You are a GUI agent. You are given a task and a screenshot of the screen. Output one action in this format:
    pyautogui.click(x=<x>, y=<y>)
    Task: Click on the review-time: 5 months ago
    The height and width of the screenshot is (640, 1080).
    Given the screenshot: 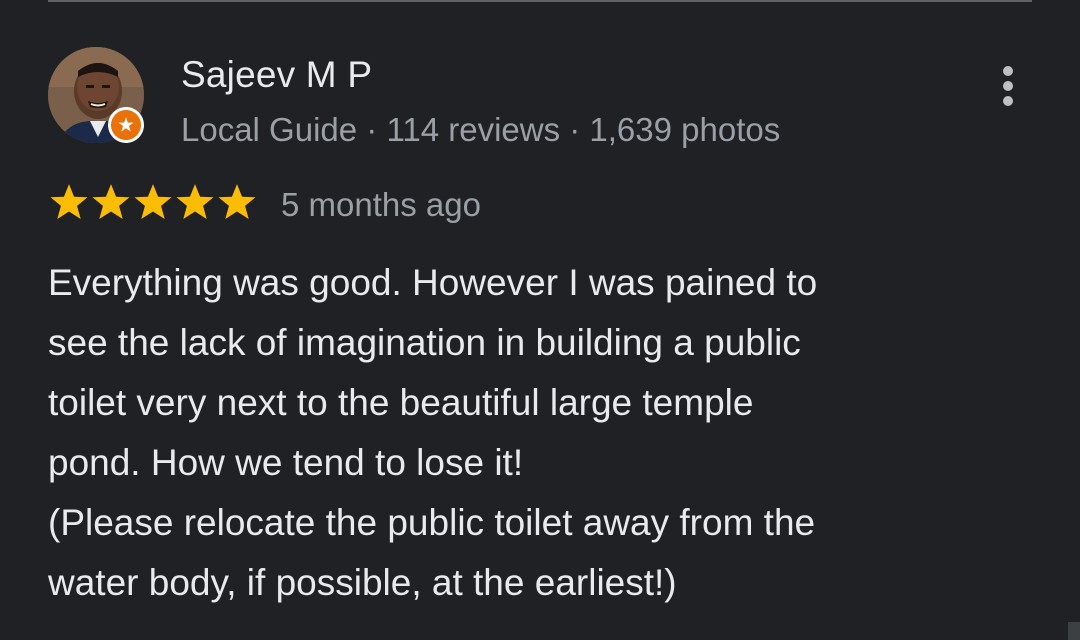 What is the action you would take?
    pyautogui.click(x=381, y=204)
    